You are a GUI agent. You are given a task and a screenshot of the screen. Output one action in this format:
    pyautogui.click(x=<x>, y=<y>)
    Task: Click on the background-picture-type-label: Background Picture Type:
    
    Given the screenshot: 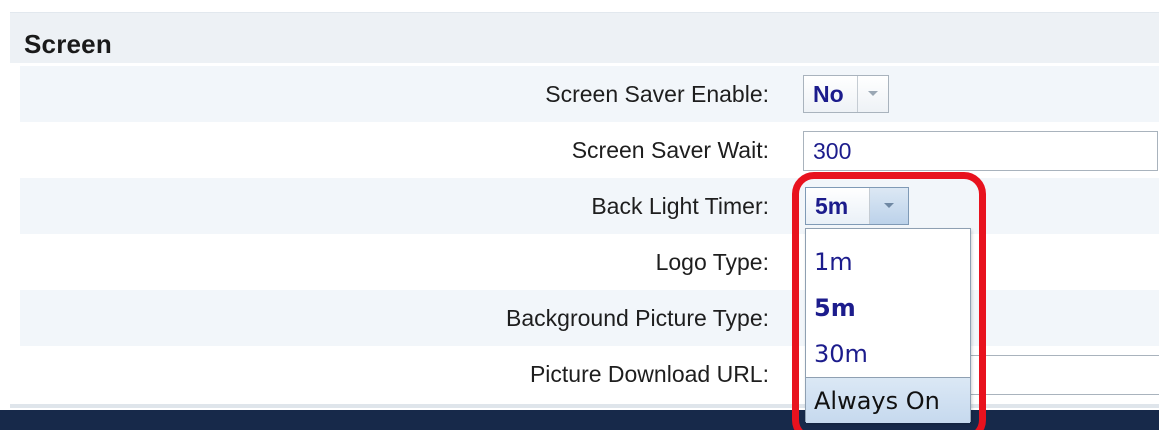 What is the action you would take?
    pyautogui.click(x=637, y=317)
    